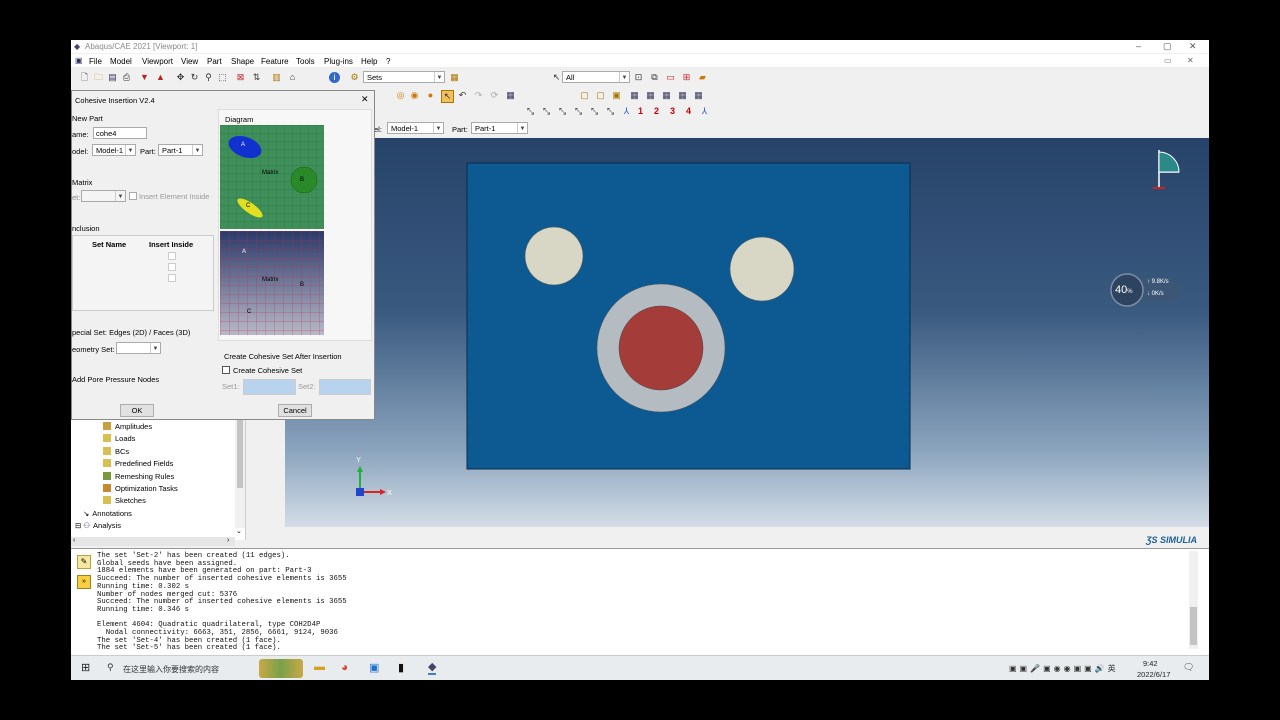 The image size is (1280, 720). Describe the element at coordinates (666, 95) in the screenshot. I see `view-hidden-icon: ▦` at that location.